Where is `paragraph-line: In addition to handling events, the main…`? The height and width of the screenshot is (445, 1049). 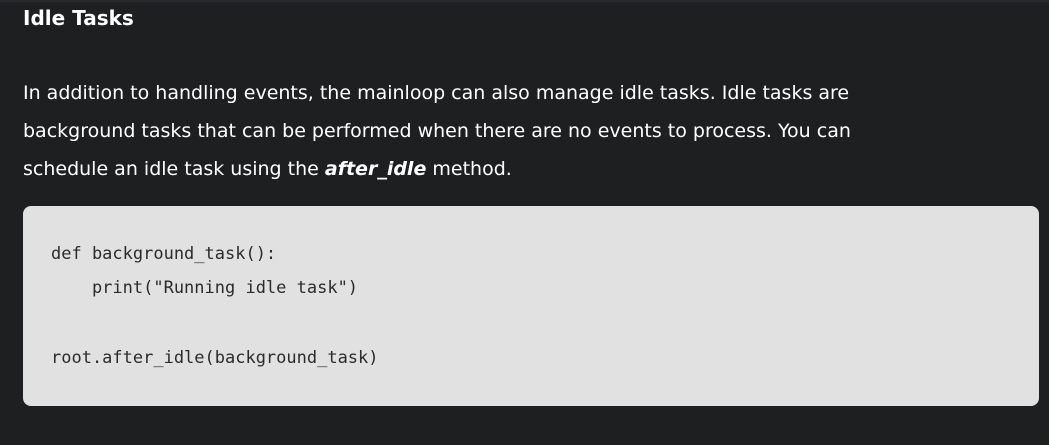 paragraph-line: In addition to handling events, the main… is located at coordinates (436, 93).